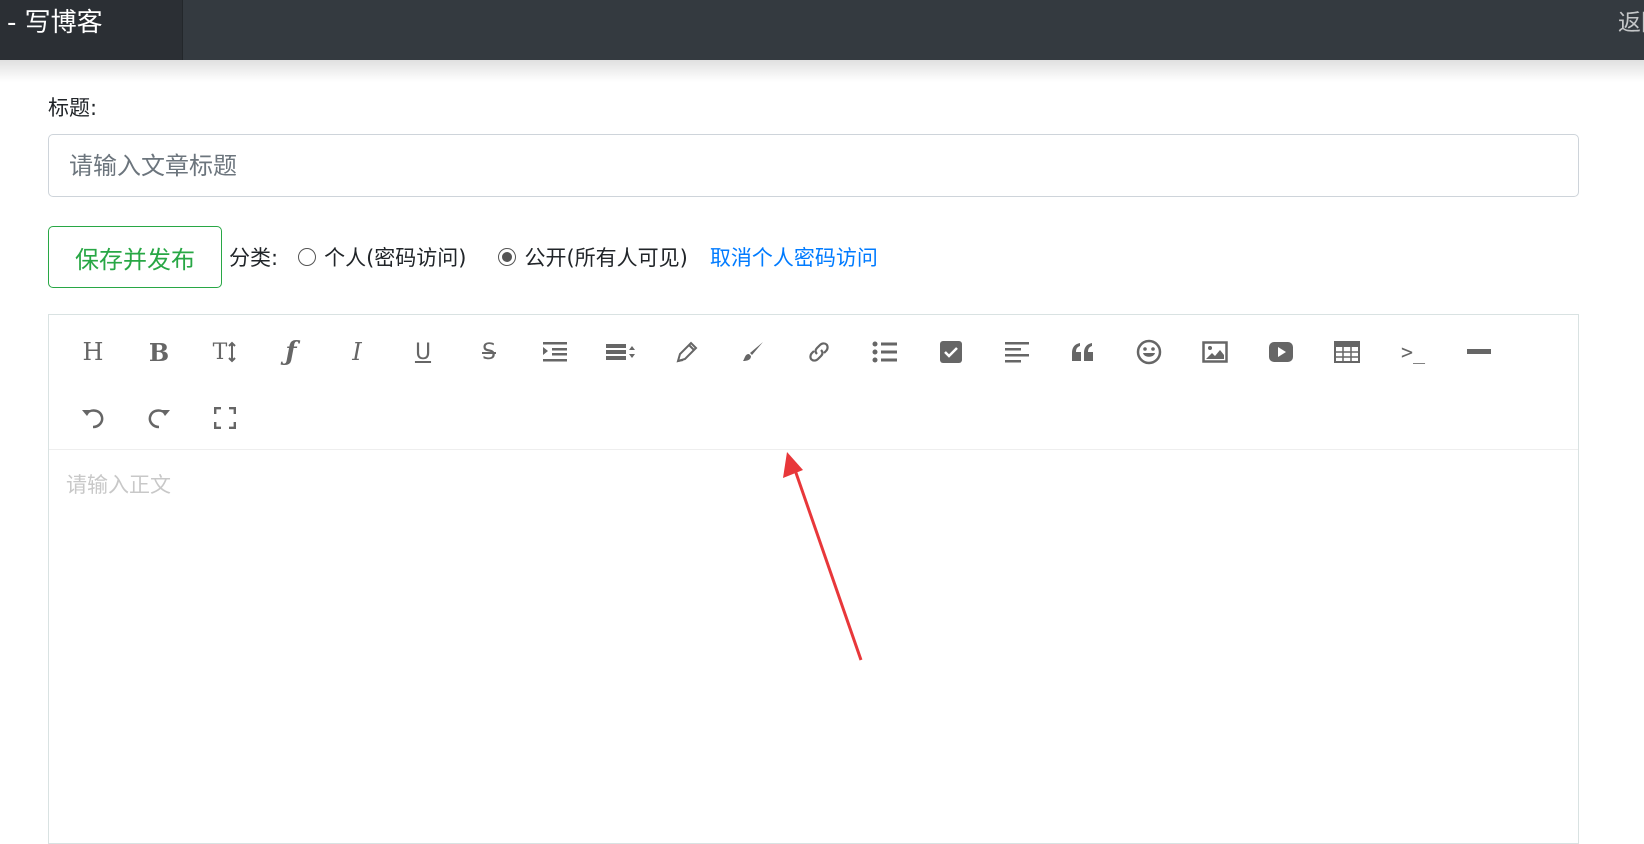 The width and height of the screenshot is (1644, 844). What do you see at coordinates (307, 257) in the screenshot?
I see `radio-private` at bounding box center [307, 257].